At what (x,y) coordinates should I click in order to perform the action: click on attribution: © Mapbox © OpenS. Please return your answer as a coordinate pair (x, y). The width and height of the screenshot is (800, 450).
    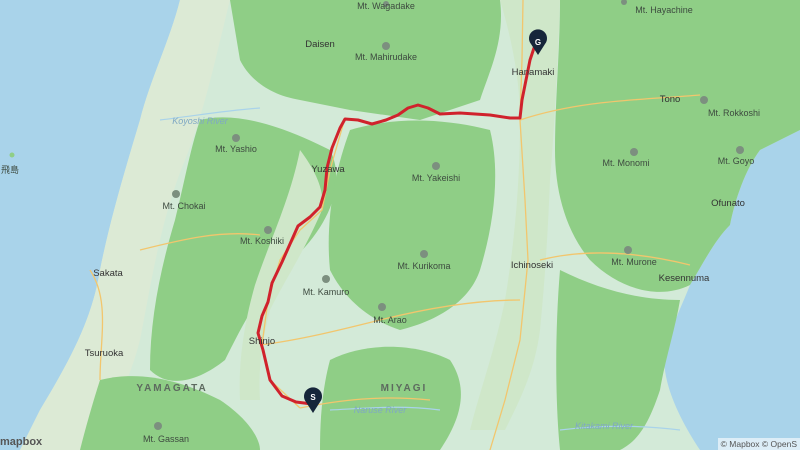
    Looking at the image, I should click on (758, 444).